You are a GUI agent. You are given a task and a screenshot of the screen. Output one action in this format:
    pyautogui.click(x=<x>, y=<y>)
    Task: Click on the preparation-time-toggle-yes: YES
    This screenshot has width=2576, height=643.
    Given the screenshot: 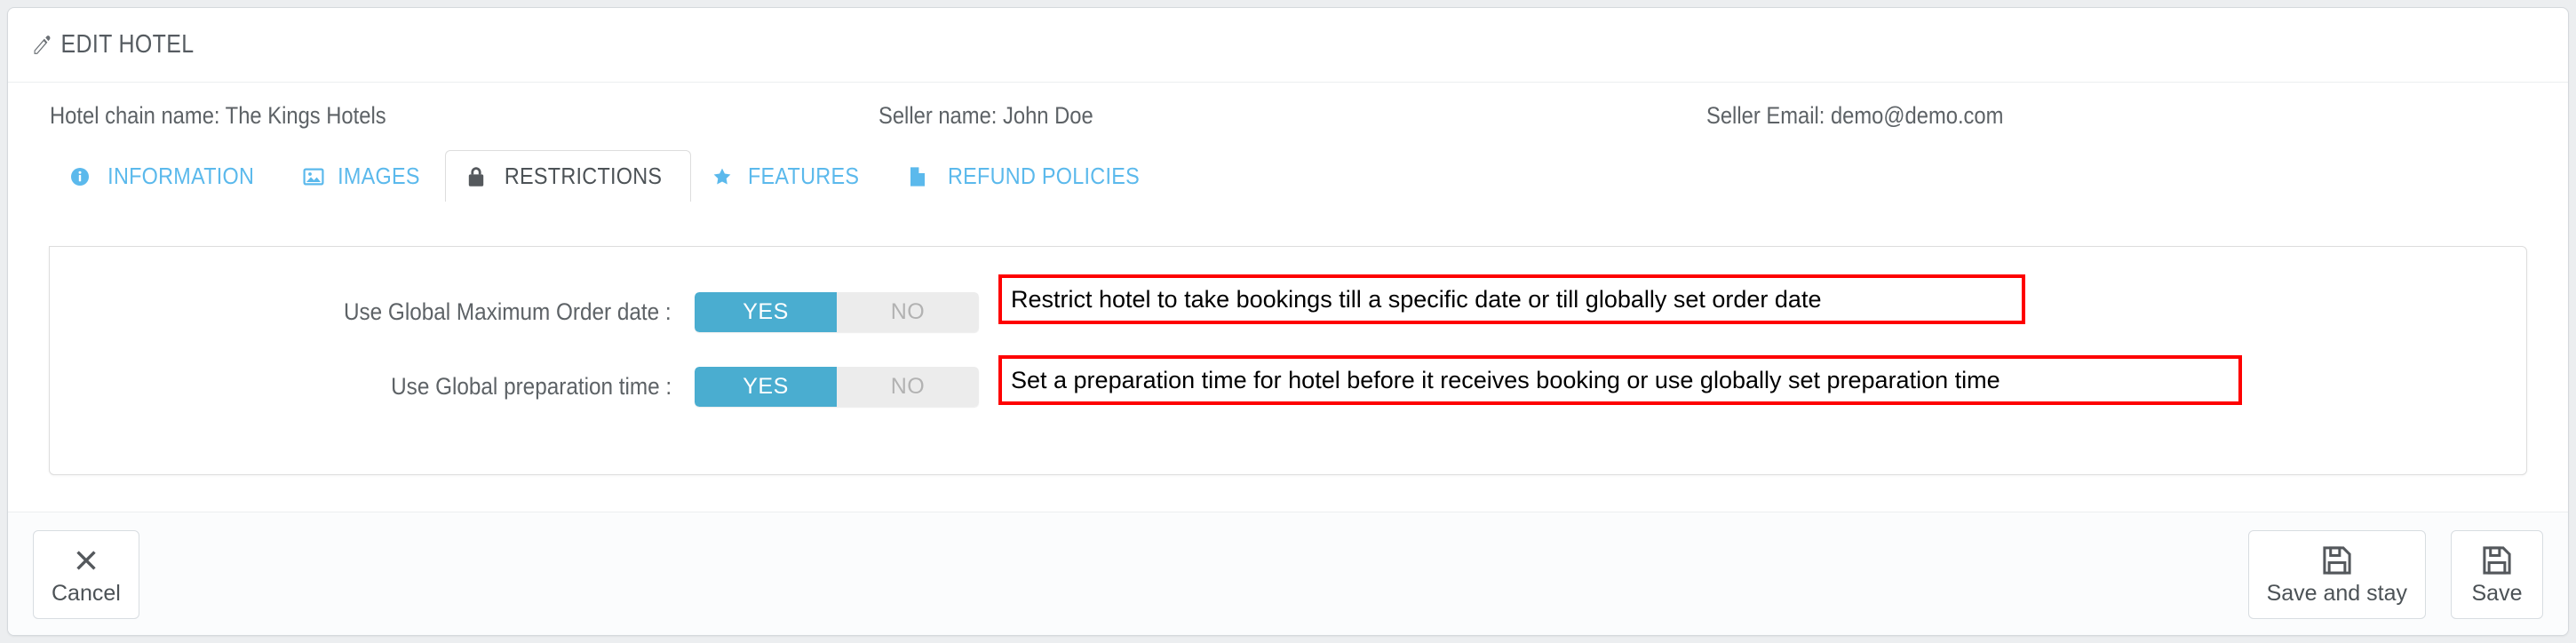 What is the action you would take?
    pyautogui.click(x=766, y=386)
    